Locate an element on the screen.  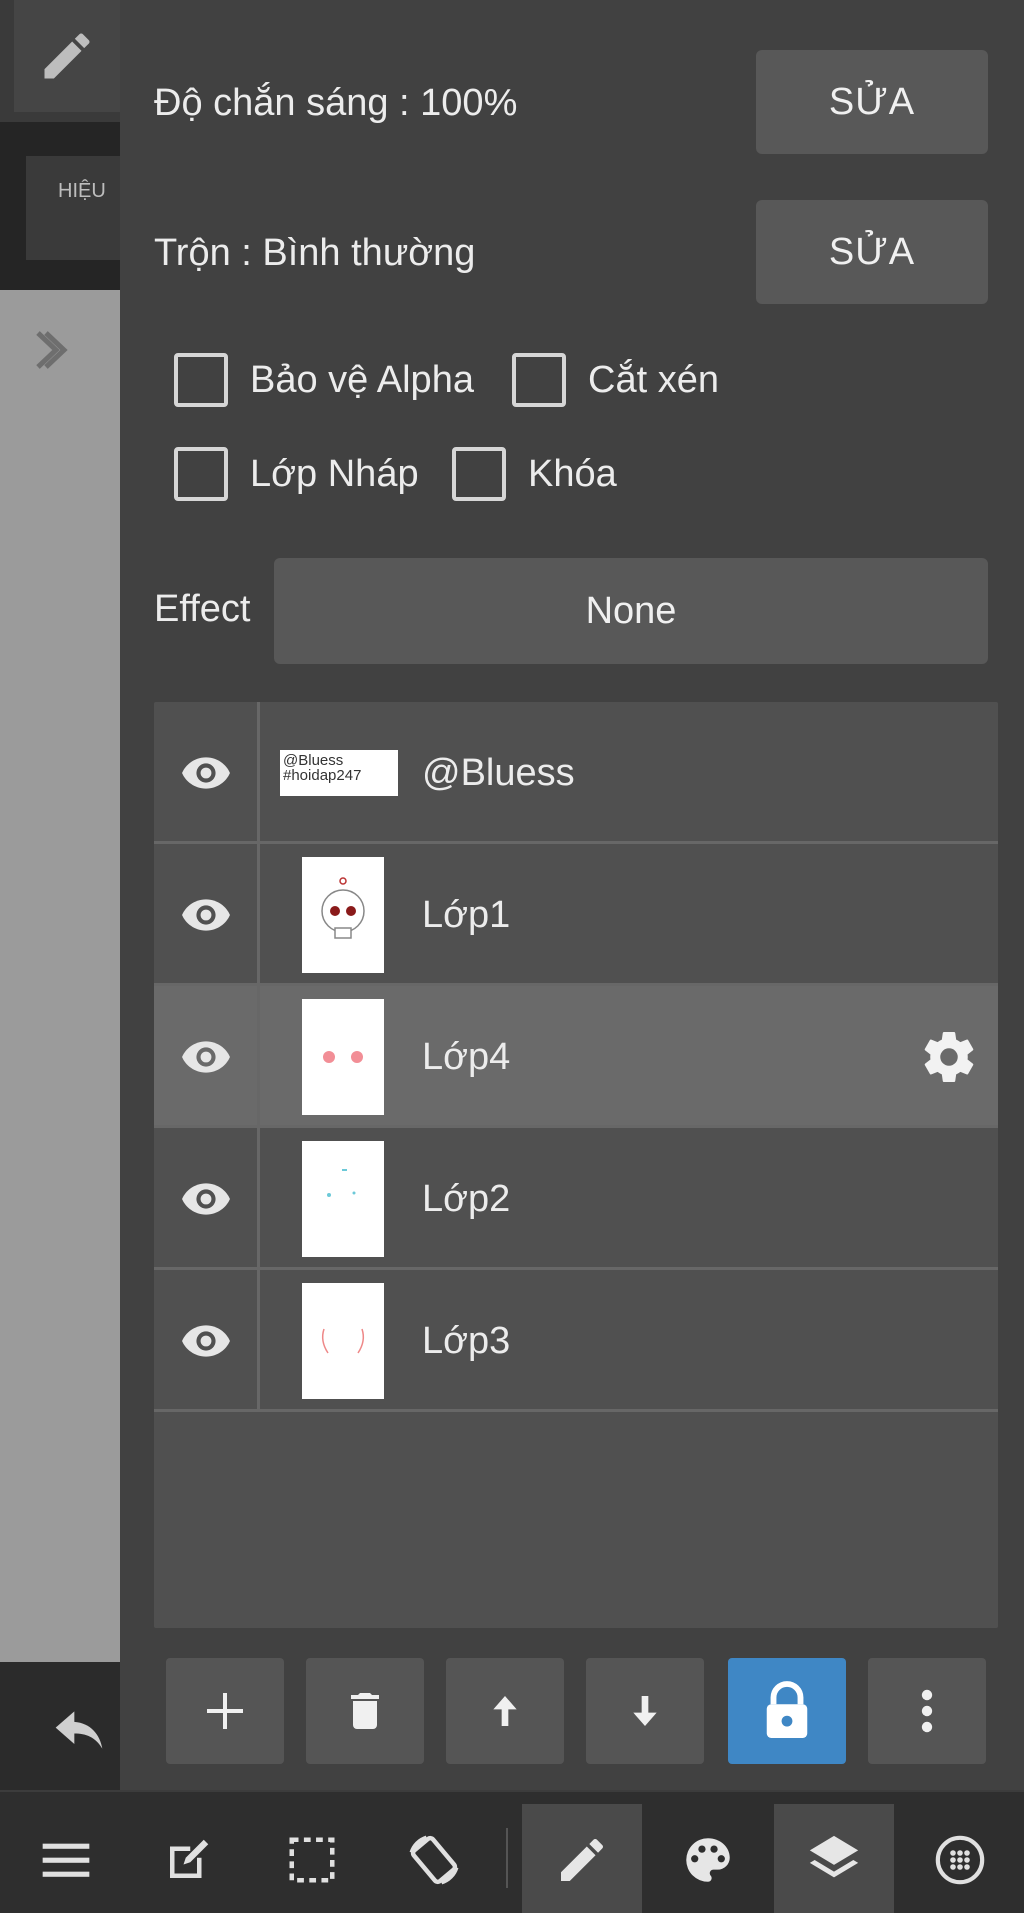
move-layer-down-button is located at coordinates (645, 1711).